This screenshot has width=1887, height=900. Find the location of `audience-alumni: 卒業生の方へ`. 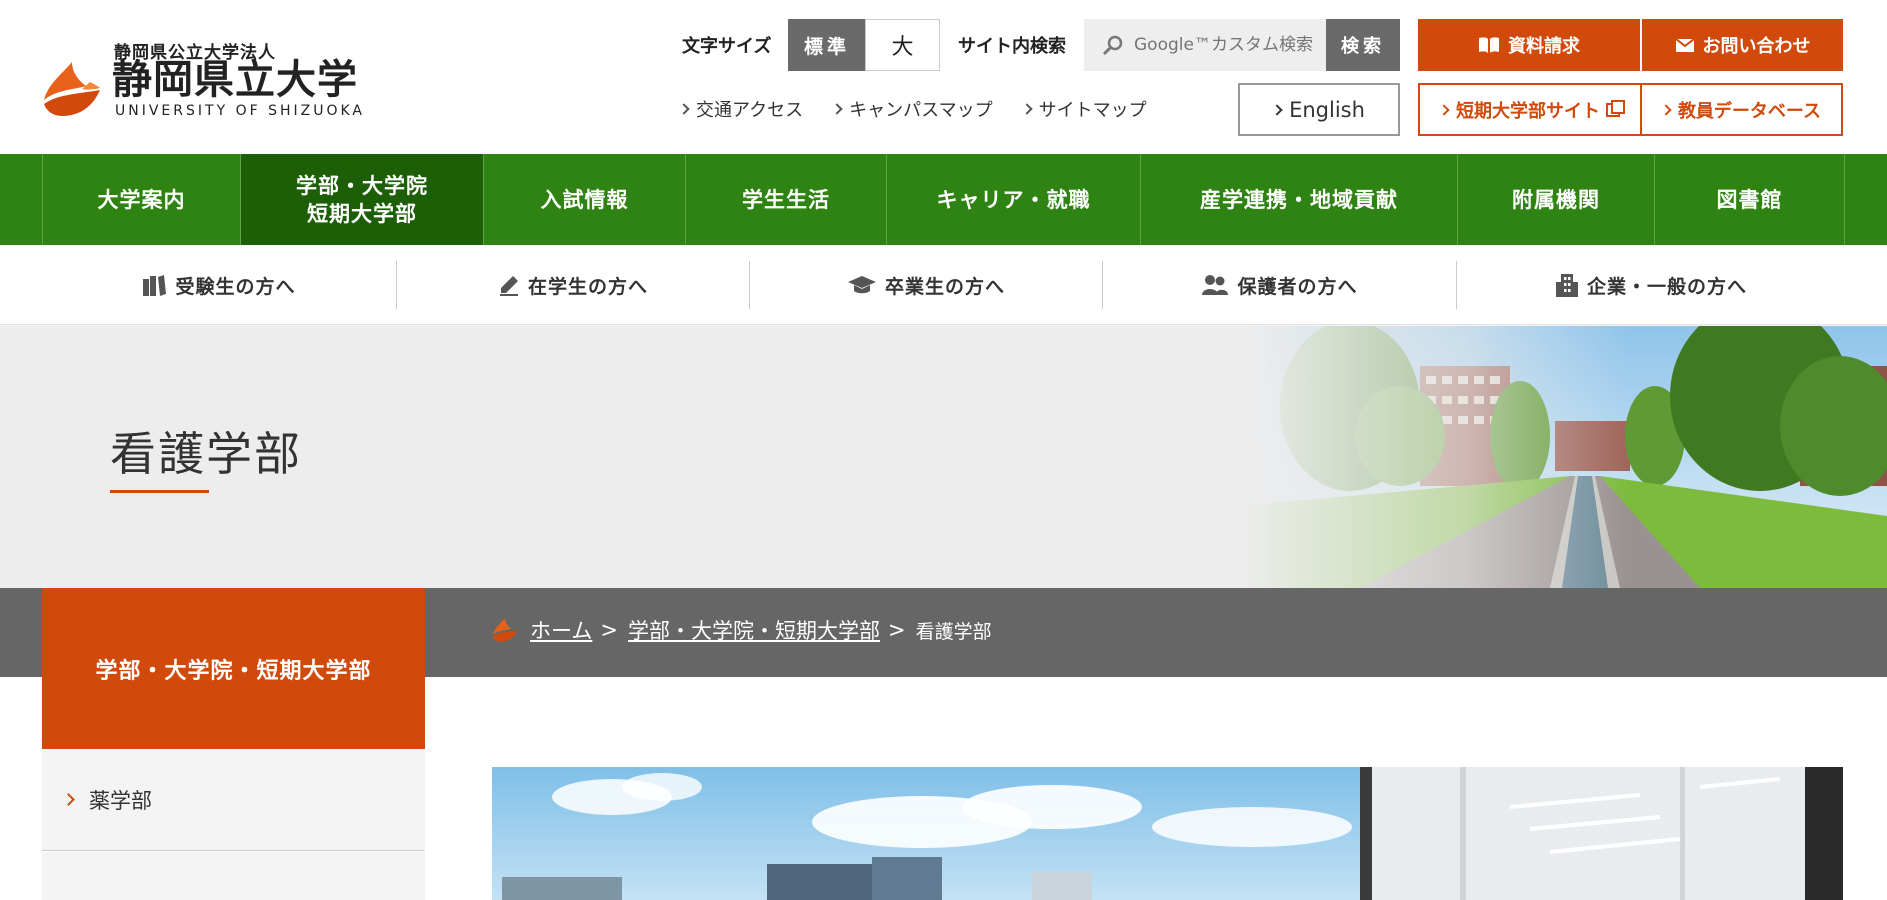

audience-alumni: 卒業生の方へ is located at coordinates (926, 285).